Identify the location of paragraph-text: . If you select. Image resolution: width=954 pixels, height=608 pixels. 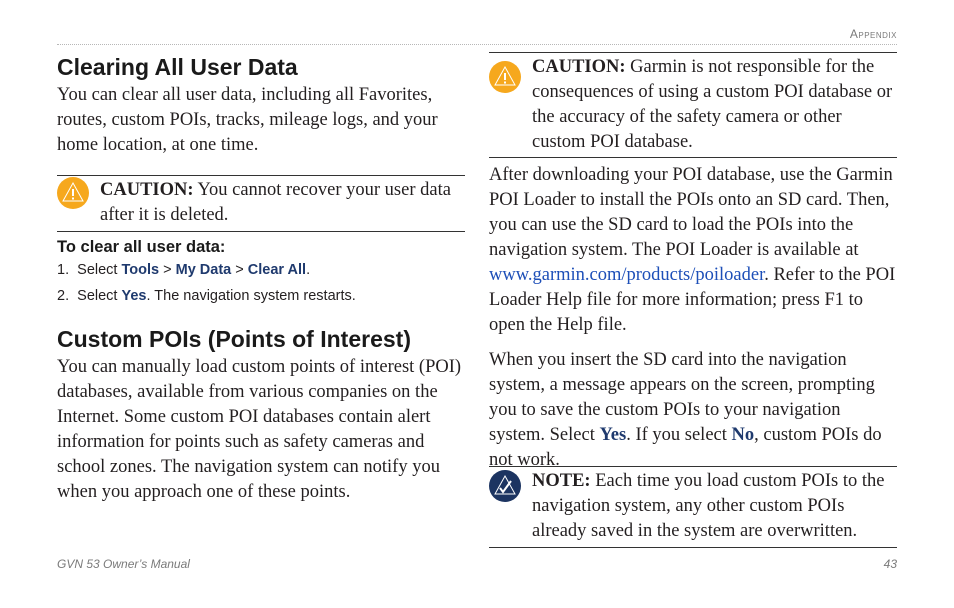
(679, 435).